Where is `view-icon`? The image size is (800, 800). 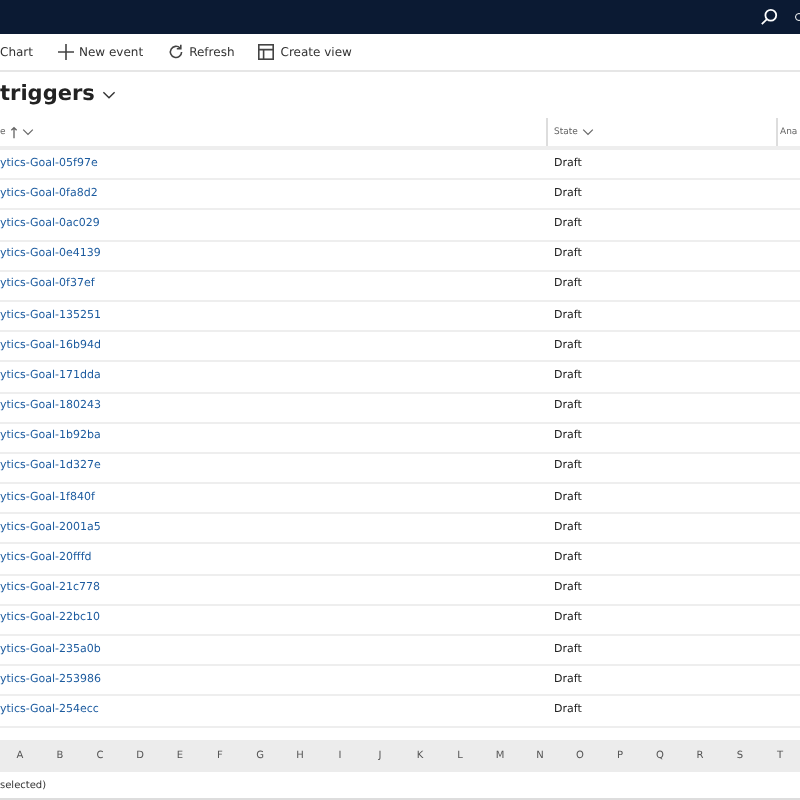 view-icon is located at coordinates (266, 52).